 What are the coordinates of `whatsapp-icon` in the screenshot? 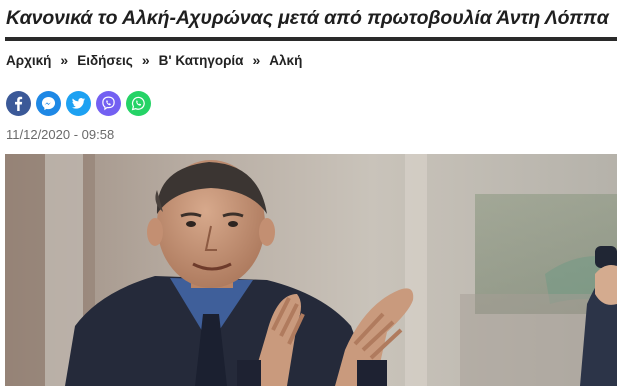 It's located at (138, 103).